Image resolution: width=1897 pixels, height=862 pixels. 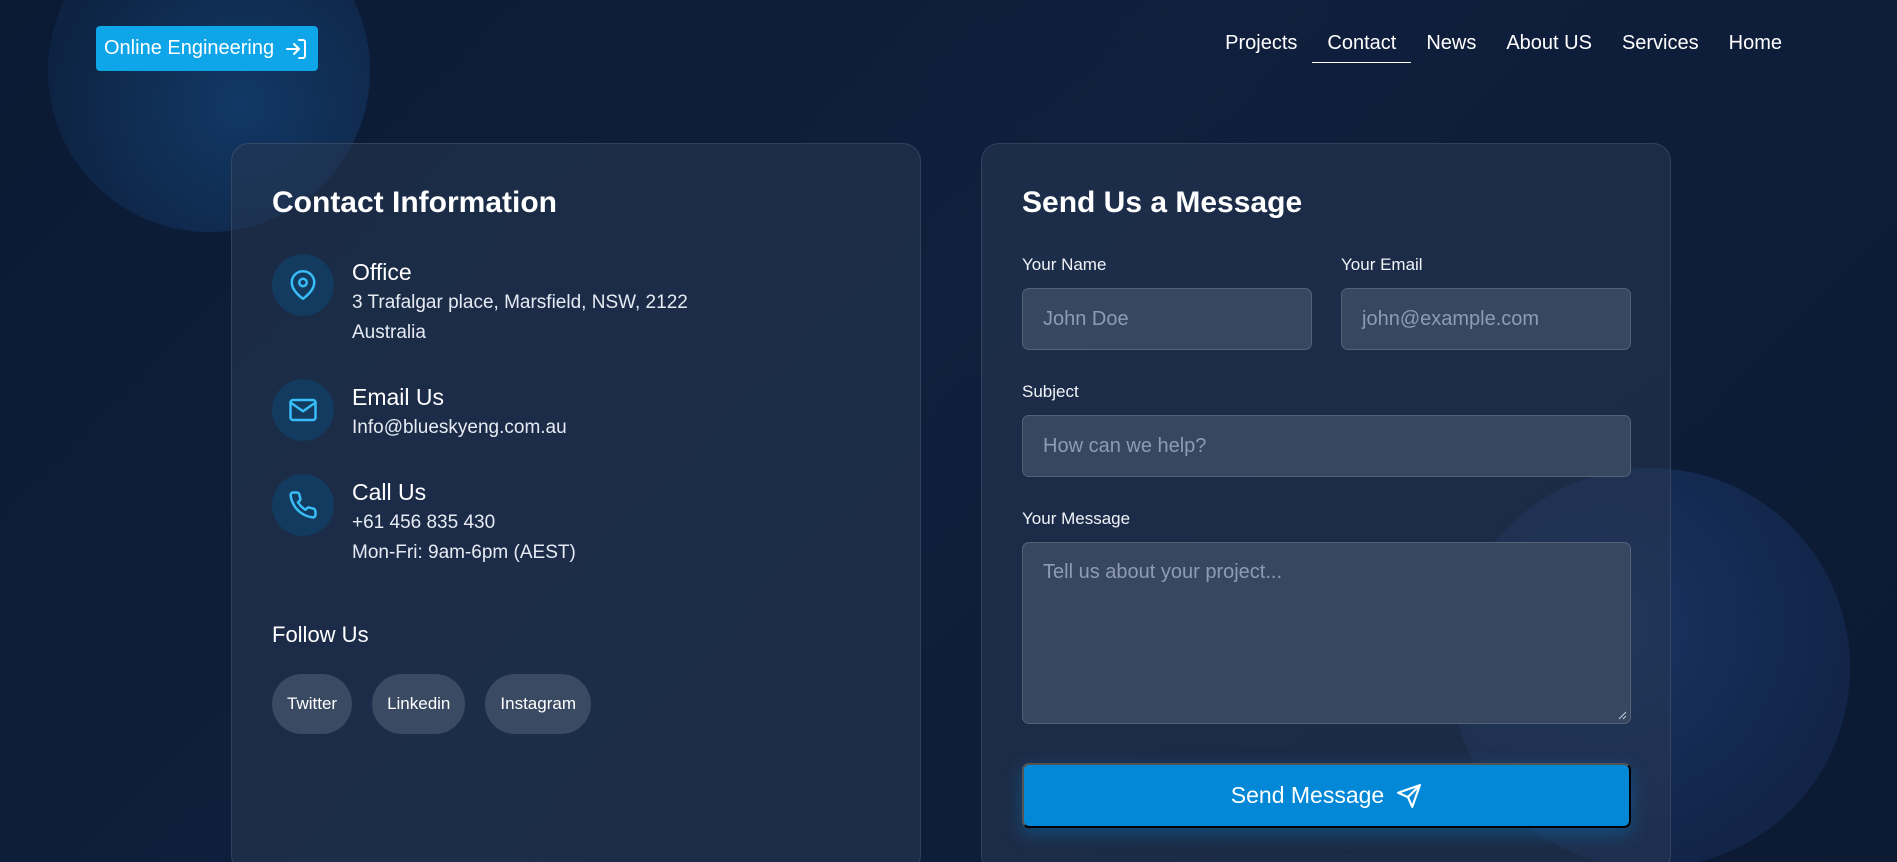 What do you see at coordinates (303, 410) in the screenshot?
I see `mail-icon` at bounding box center [303, 410].